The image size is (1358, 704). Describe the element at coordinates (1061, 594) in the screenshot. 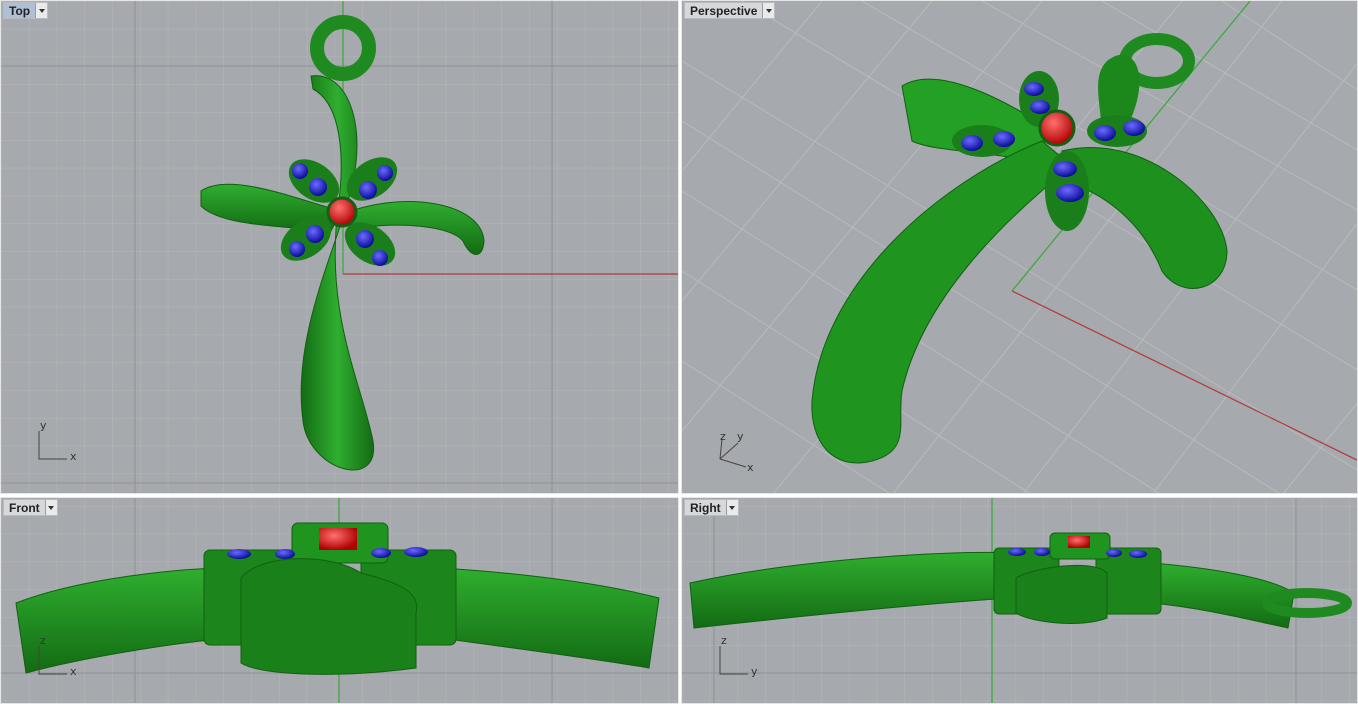

I see `stem-front` at that location.